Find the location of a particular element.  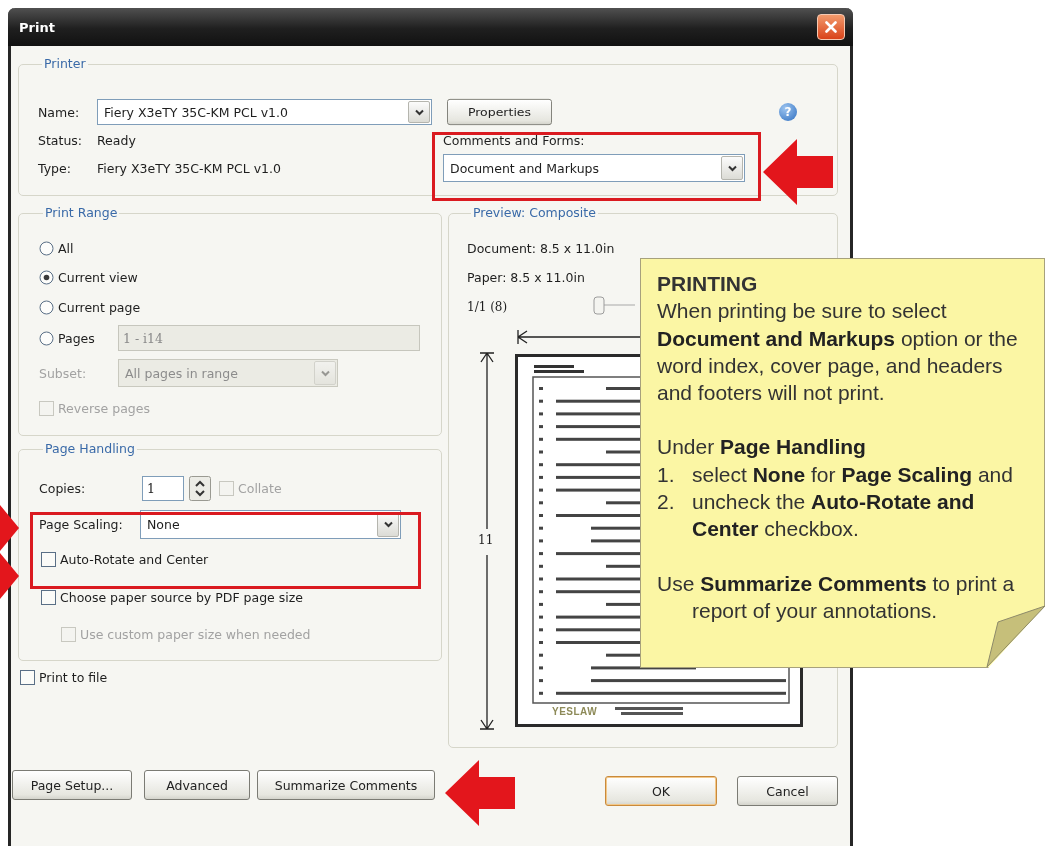

field-value: Fiery X3eTY 35C-KM PCL v1.0 is located at coordinates (189, 168).